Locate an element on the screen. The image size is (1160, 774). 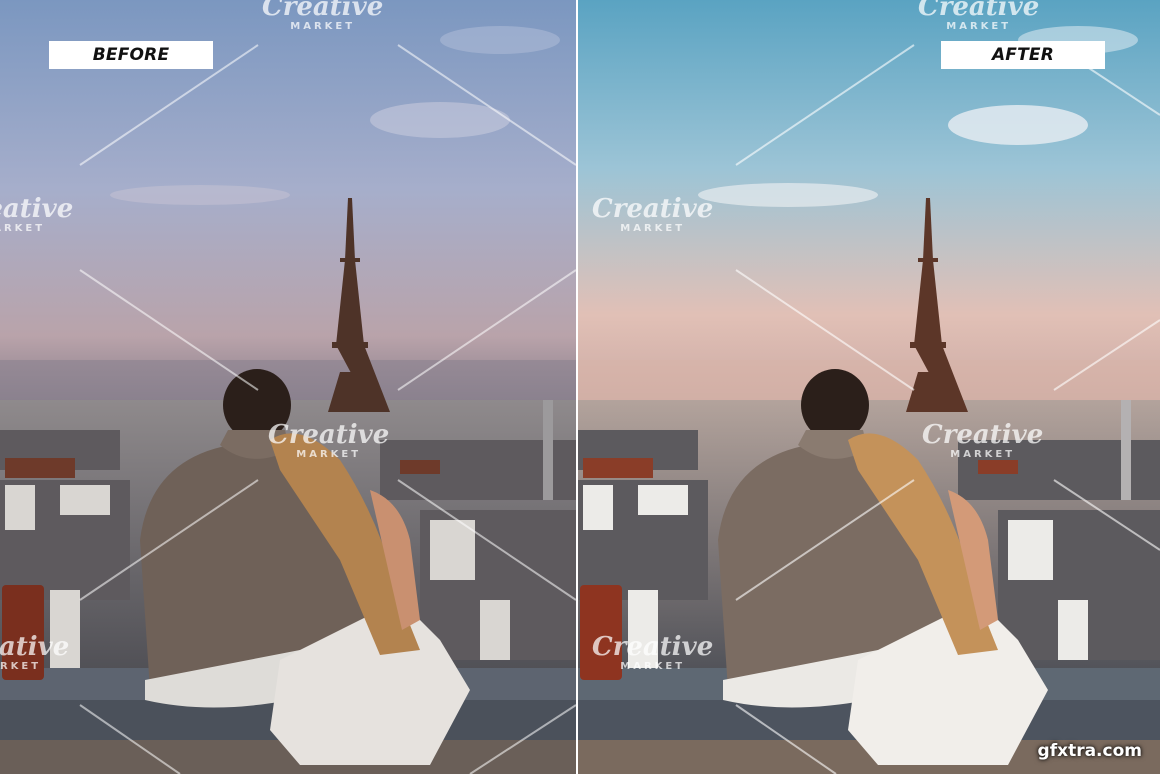
before-label: BEFORE is located at coordinates (131, 55).